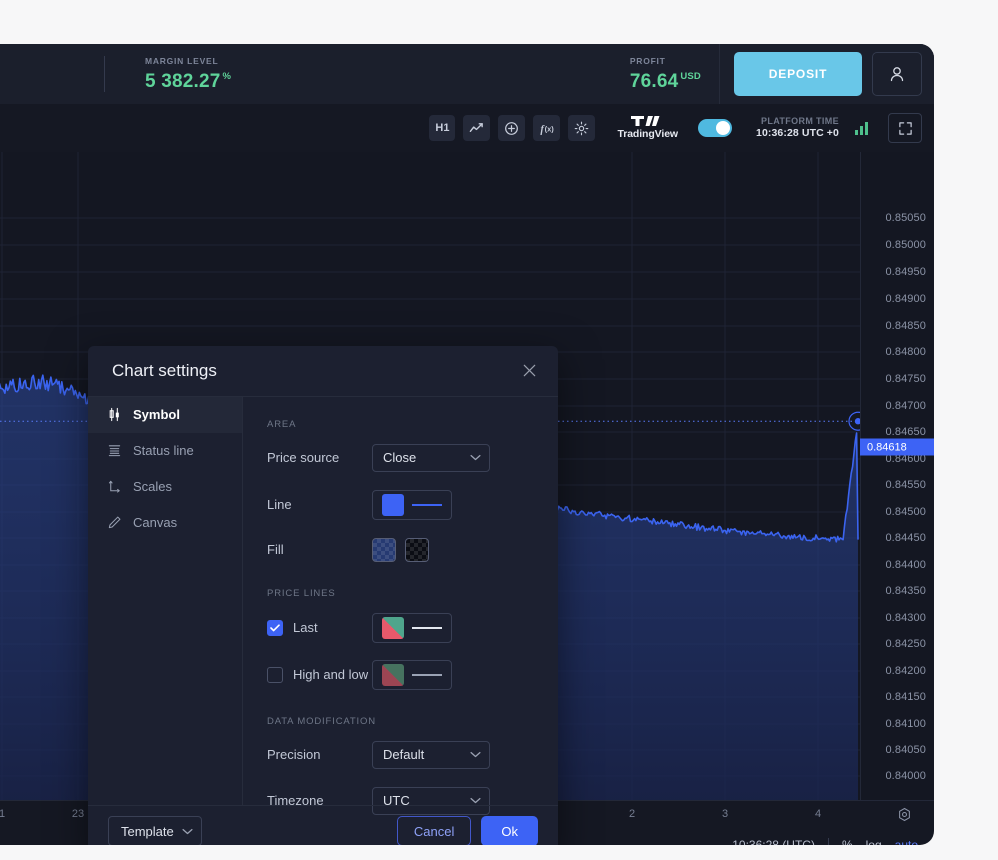  I want to click on price-tick: 0.84700, so click(905, 406).